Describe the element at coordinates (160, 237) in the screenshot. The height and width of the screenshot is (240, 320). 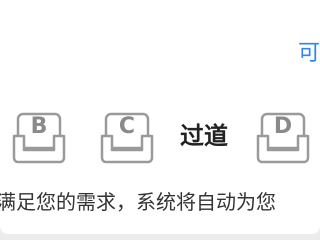
I see `bottom-divider` at that location.